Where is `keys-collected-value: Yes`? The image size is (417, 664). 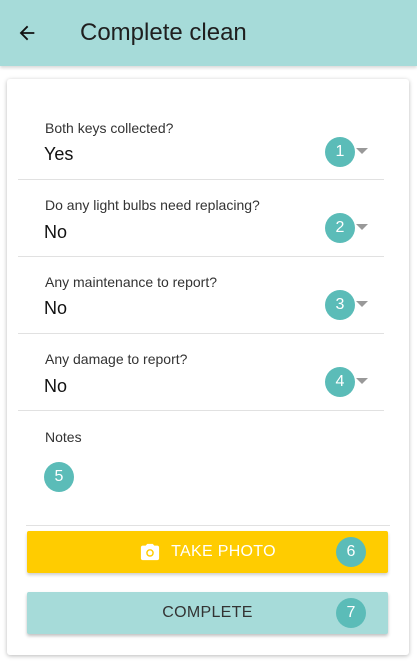 keys-collected-value: Yes is located at coordinates (58, 154).